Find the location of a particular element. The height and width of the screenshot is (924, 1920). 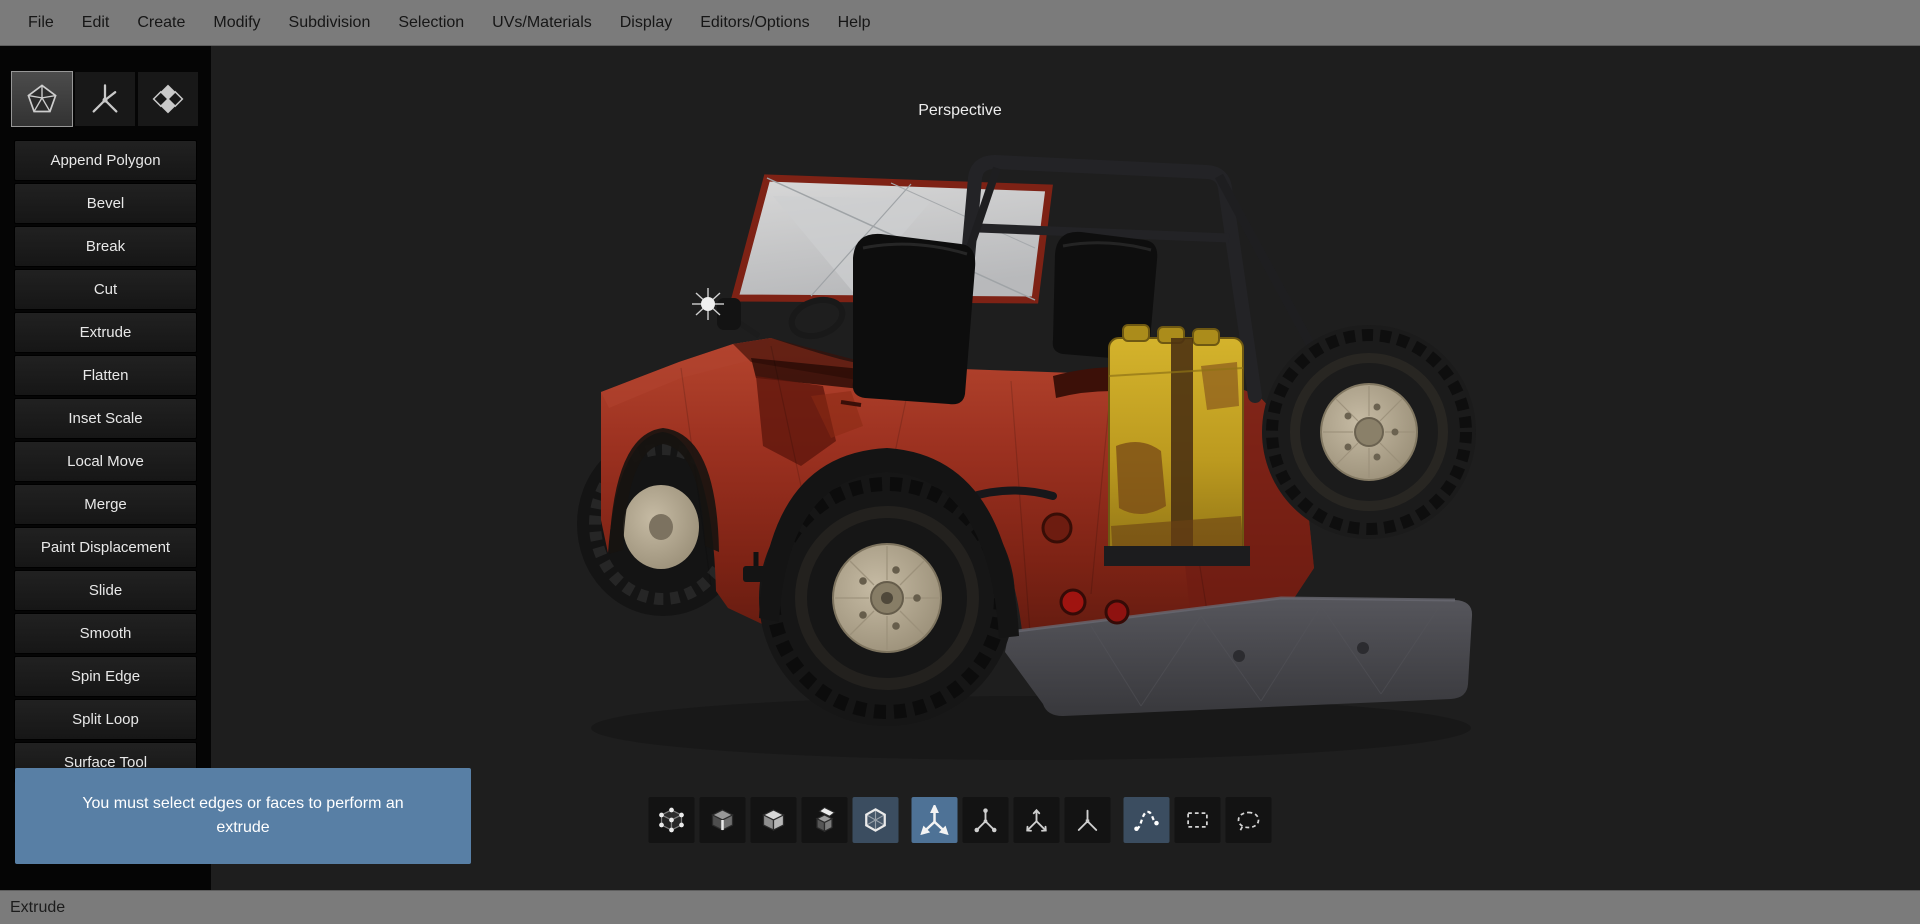

tool-cut: Cut is located at coordinates (105, 289).